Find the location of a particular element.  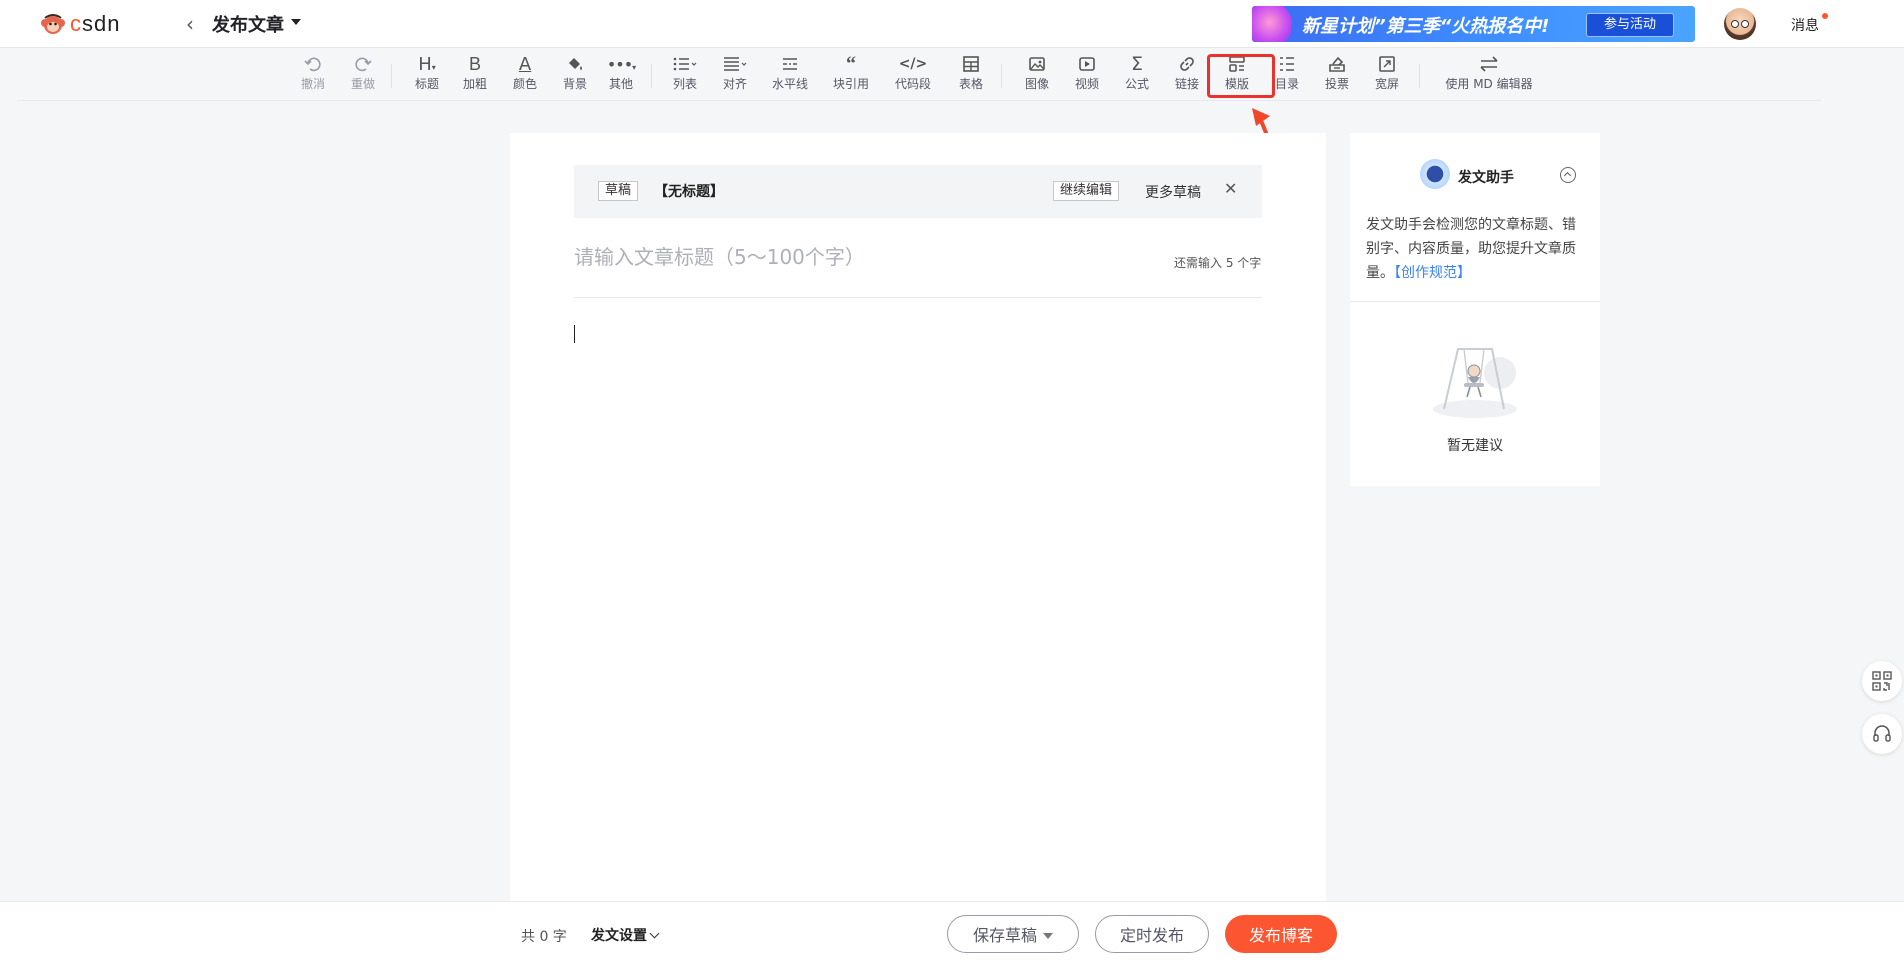

collapse-chevron-icon is located at coordinates (1568, 175).